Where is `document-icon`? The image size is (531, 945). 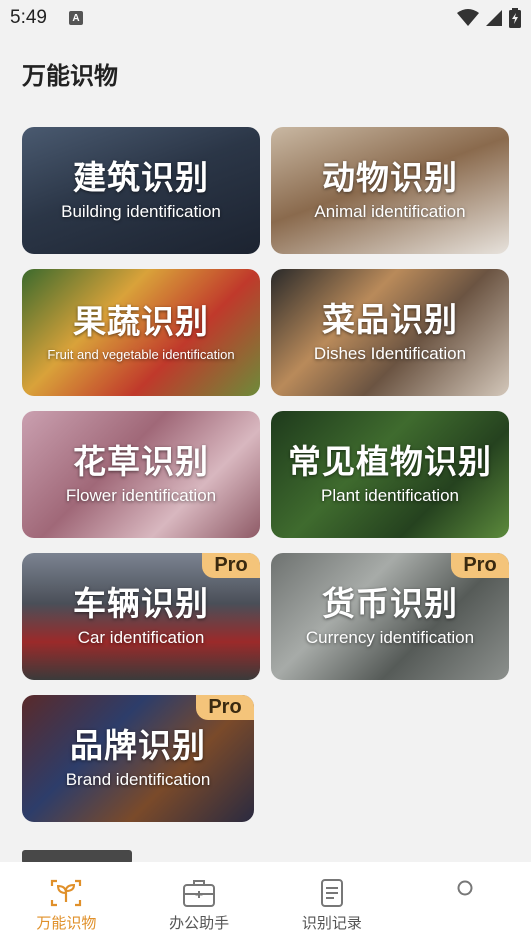 document-icon is located at coordinates (332, 893).